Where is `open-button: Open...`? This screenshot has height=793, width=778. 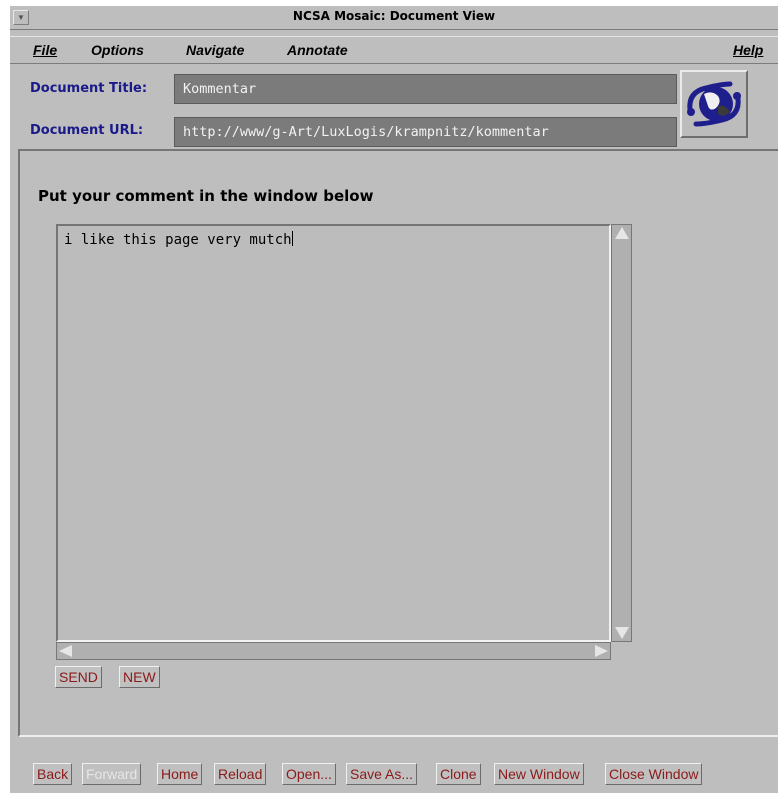
open-button: Open... is located at coordinates (309, 774).